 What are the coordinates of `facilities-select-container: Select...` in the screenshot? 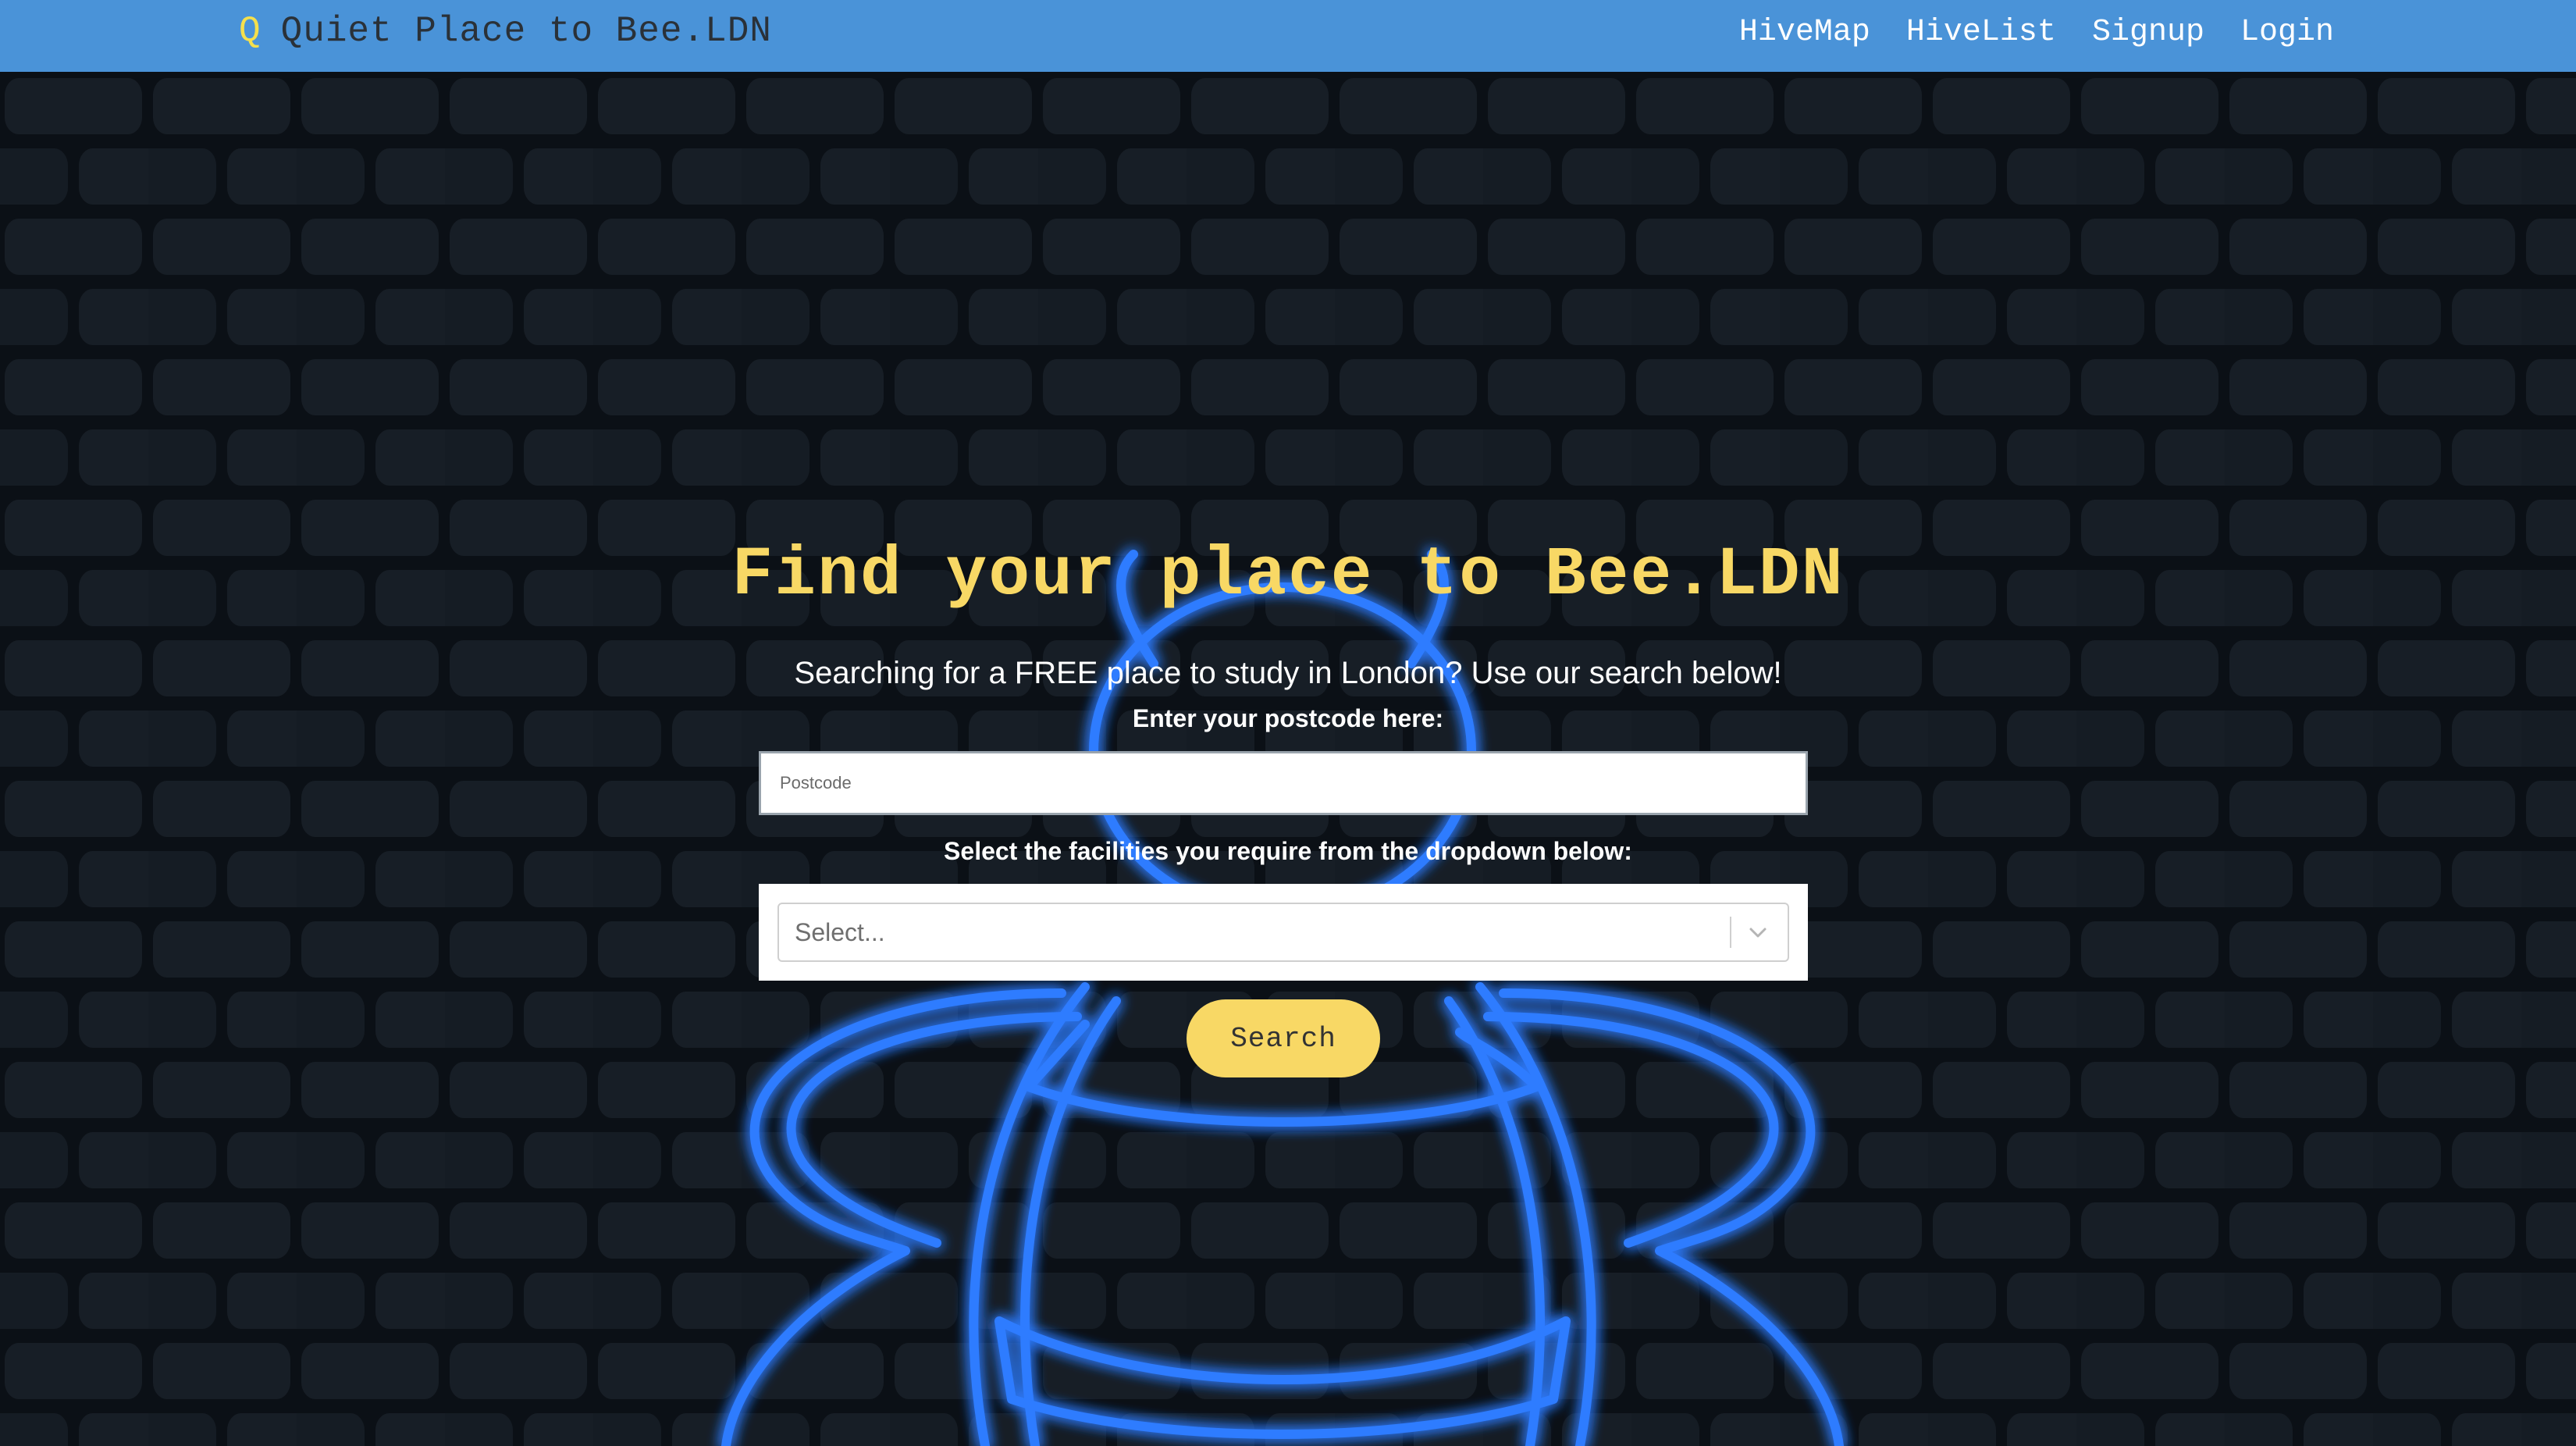 It's located at (1283, 932).